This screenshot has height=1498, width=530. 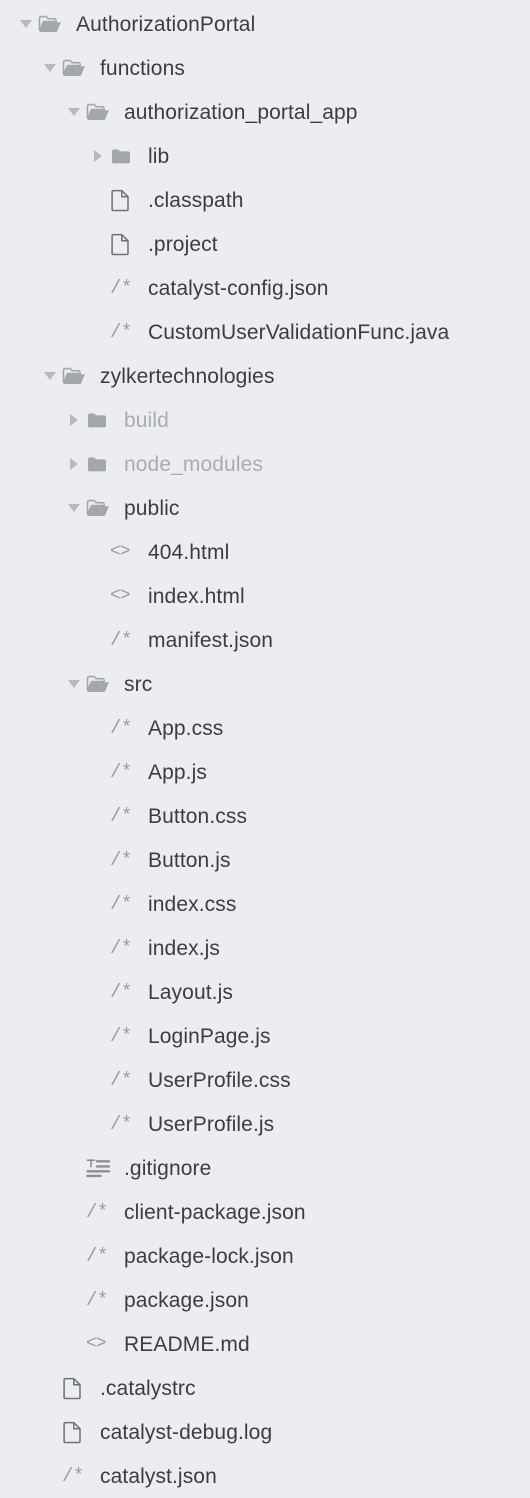 What do you see at coordinates (265, 1432) in the screenshot?
I see `tree-row: catalyst-debug.log` at bounding box center [265, 1432].